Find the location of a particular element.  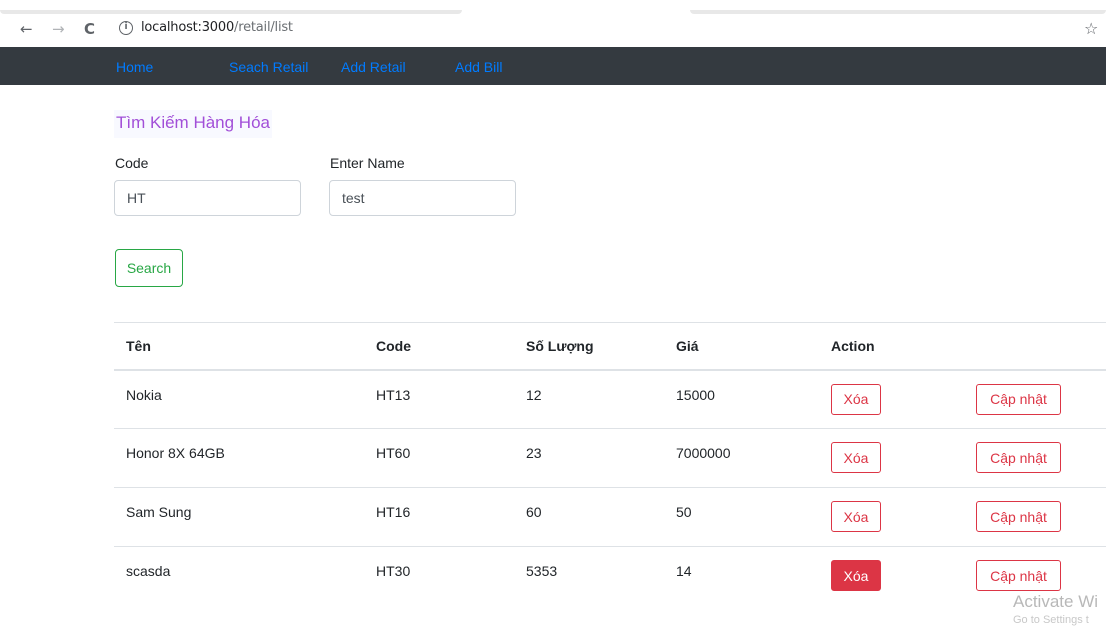

windows-activation-watermark: Activate Wi is located at coordinates (1056, 601).